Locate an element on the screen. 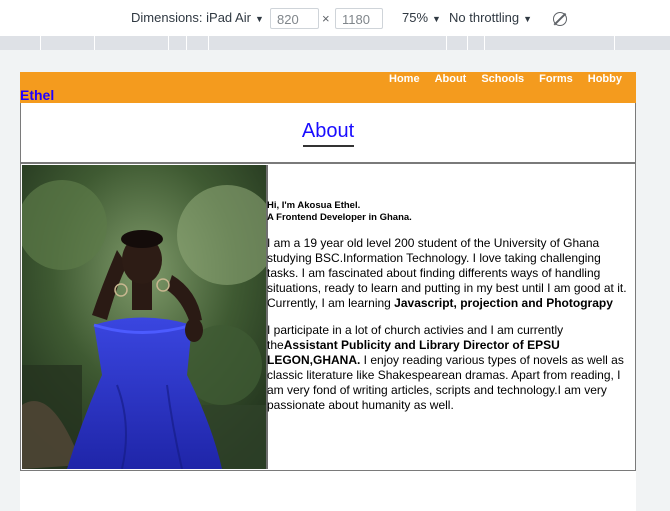 The image size is (670, 511). nav-hobby: Hobby is located at coordinates (605, 79).